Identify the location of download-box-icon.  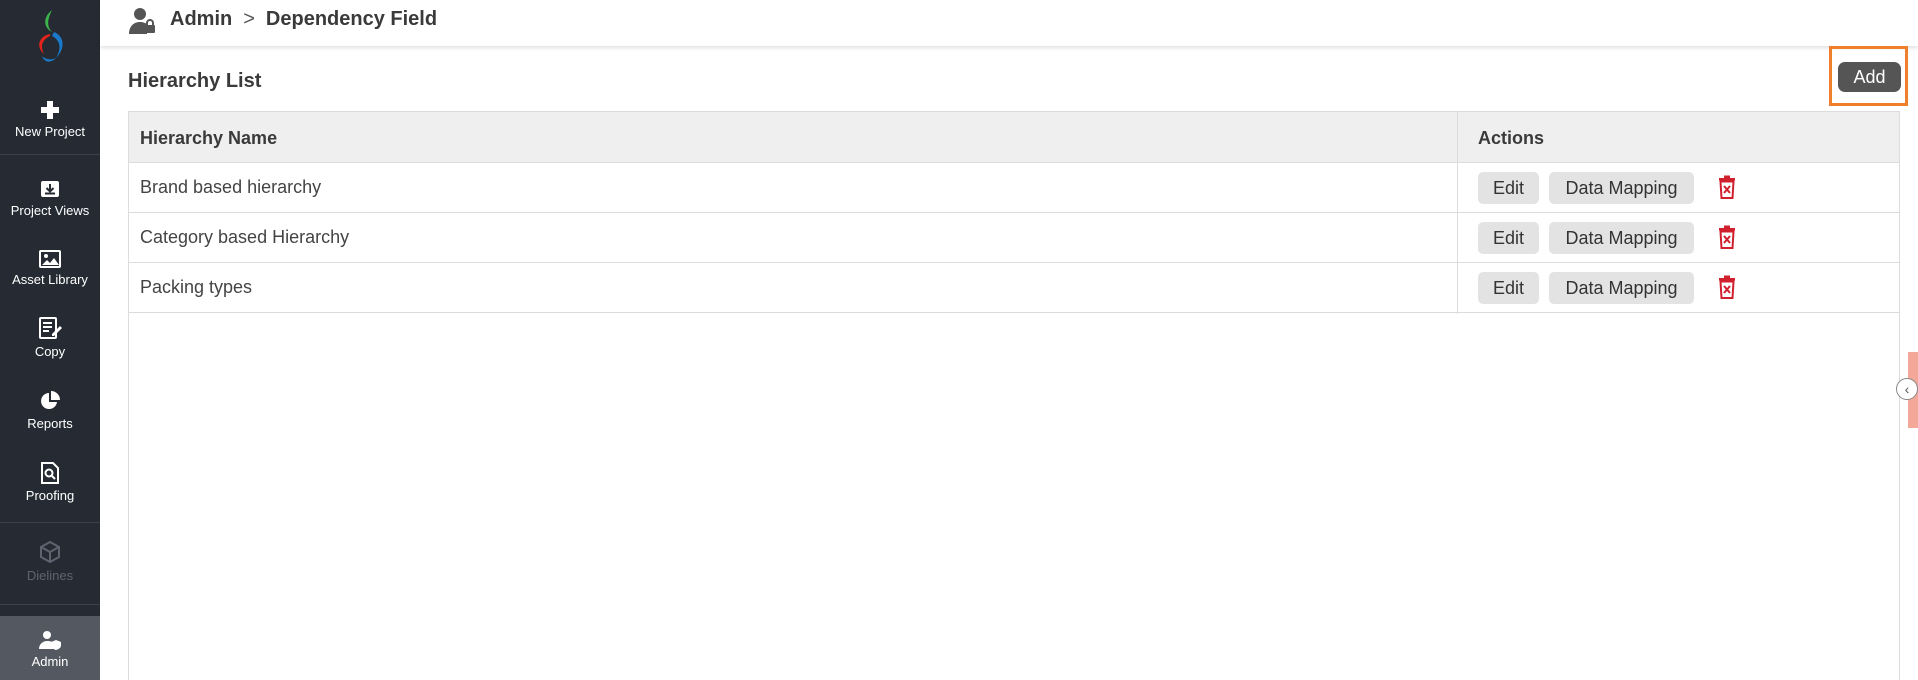
(50, 186).